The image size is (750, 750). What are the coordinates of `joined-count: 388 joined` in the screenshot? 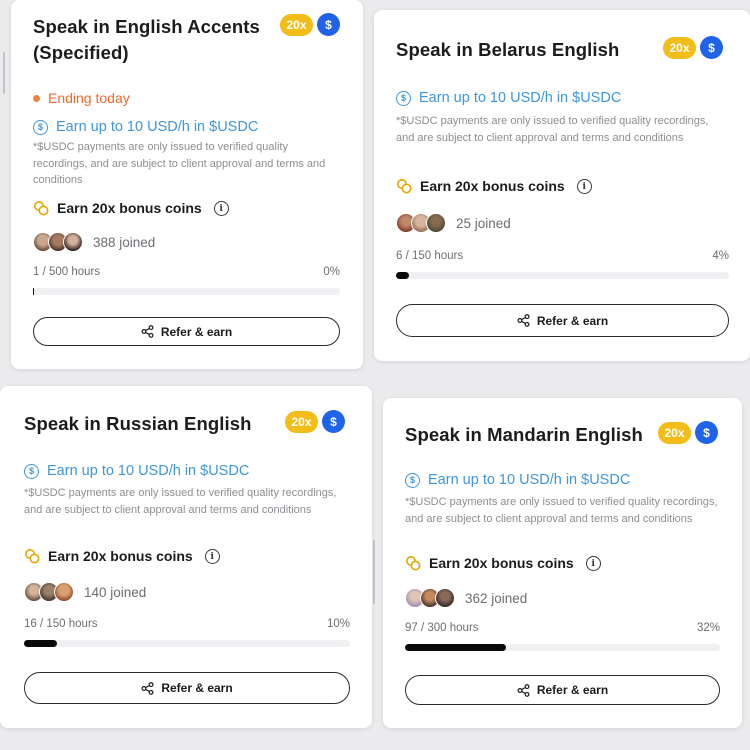 It's located at (124, 242).